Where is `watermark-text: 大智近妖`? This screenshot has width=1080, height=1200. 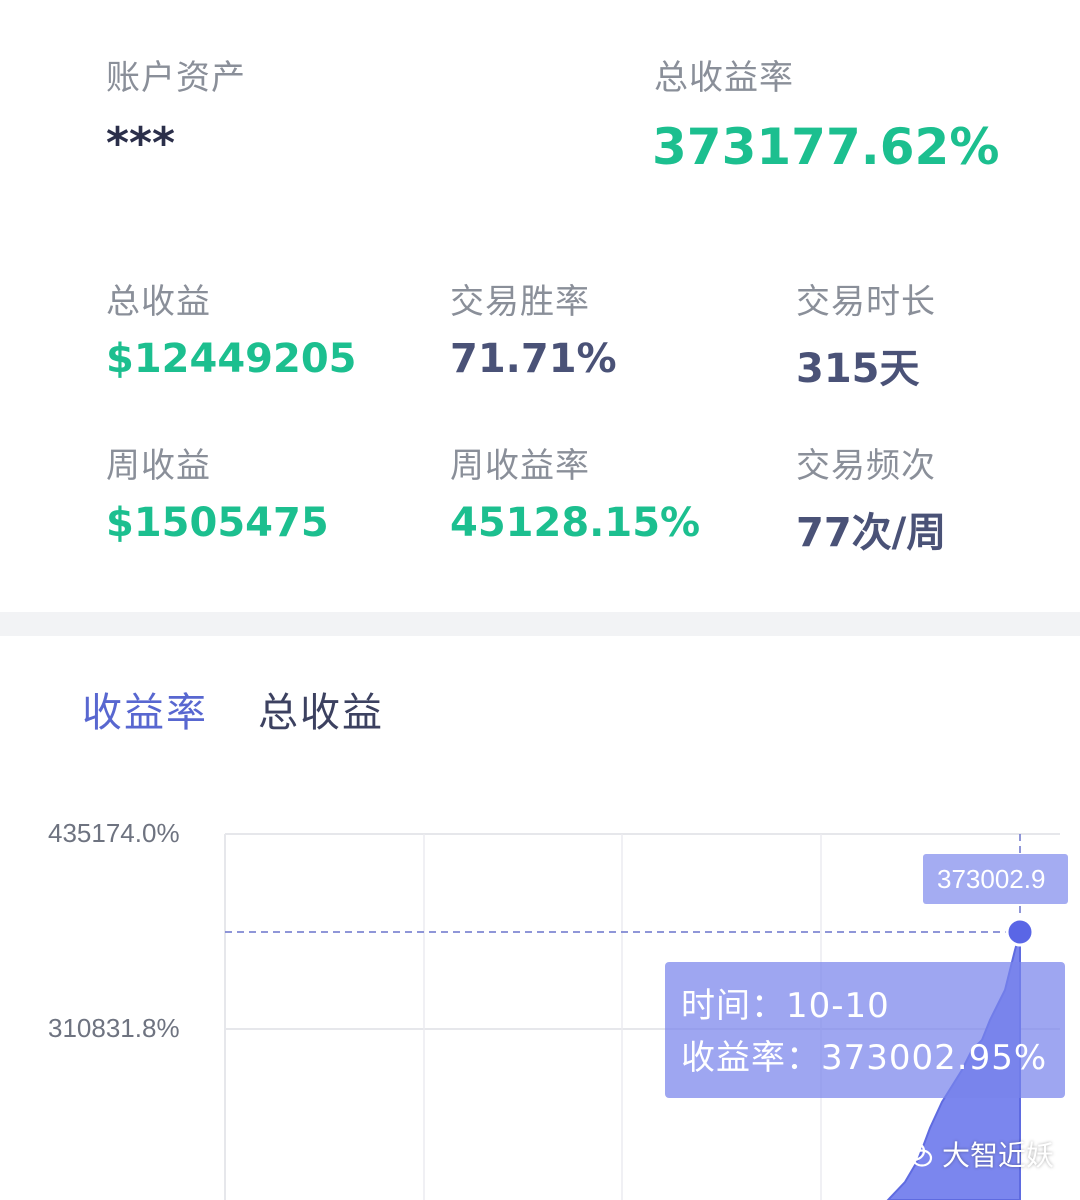 watermark-text: 大智近妖 is located at coordinates (998, 1155).